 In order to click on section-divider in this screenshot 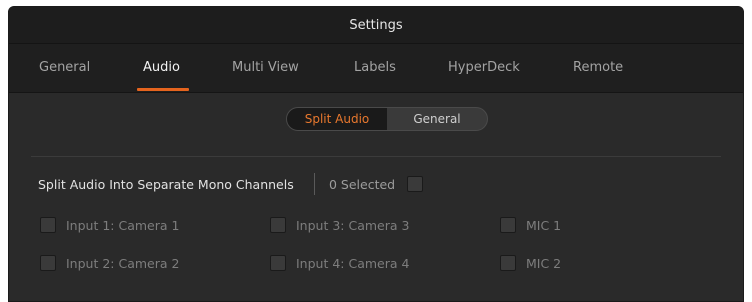, I will do `click(376, 156)`.